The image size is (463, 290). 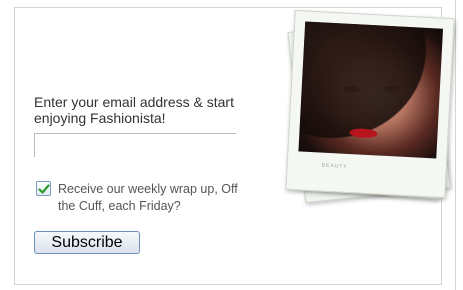 What do you see at coordinates (135, 145) in the screenshot?
I see `email-field` at bounding box center [135, 145].